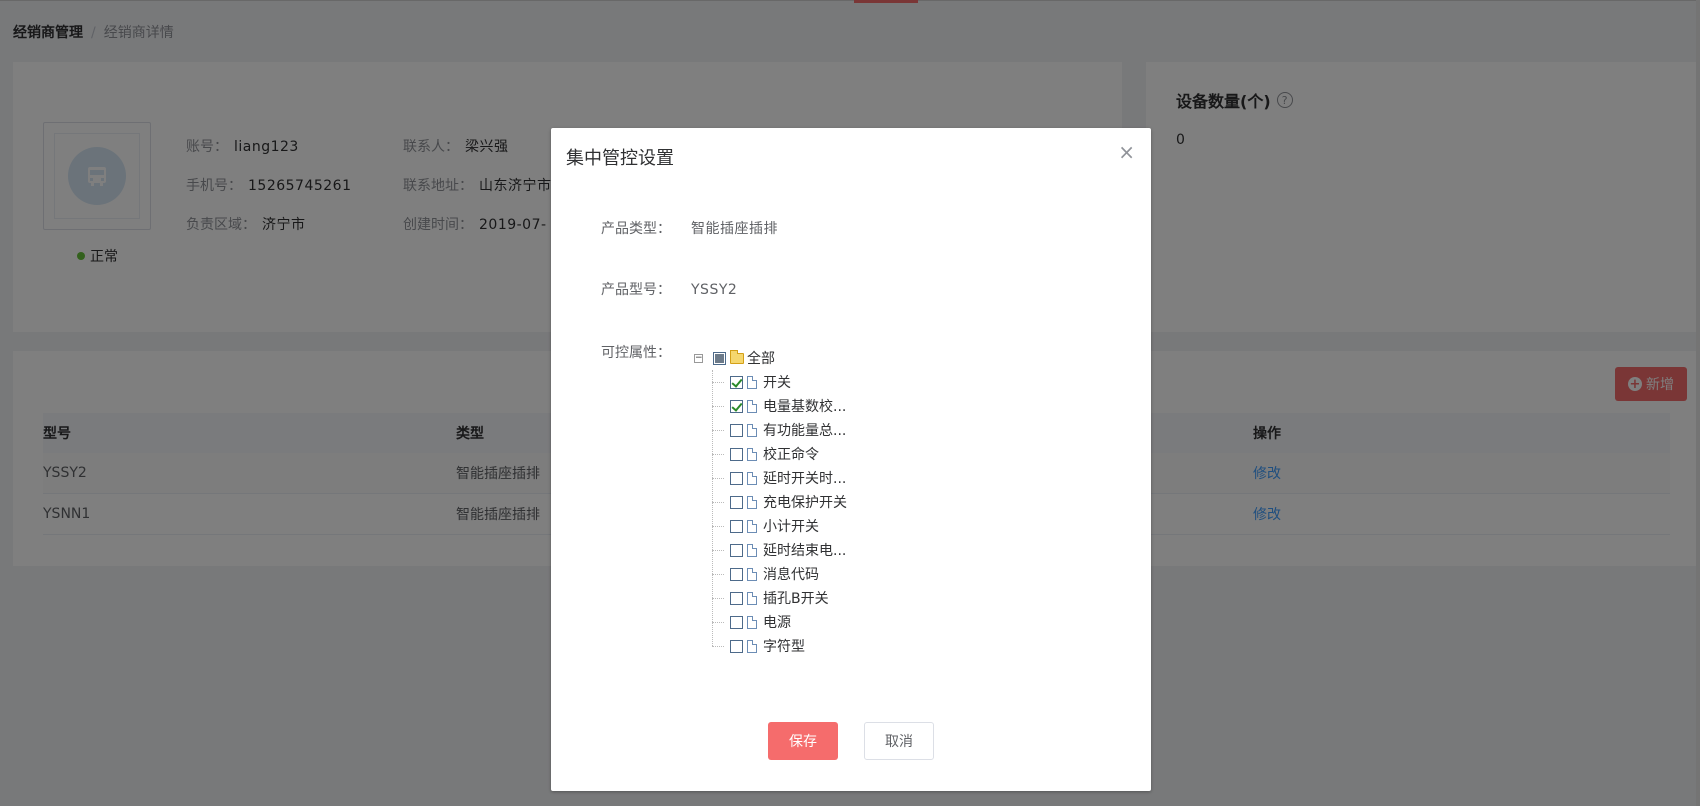 The height and width of the screenshot is (806, 1700). What do you see at coordinates (899, 741) in the screenshot?
I see `cancel-button: 取消` at bounding box center [899, 741].